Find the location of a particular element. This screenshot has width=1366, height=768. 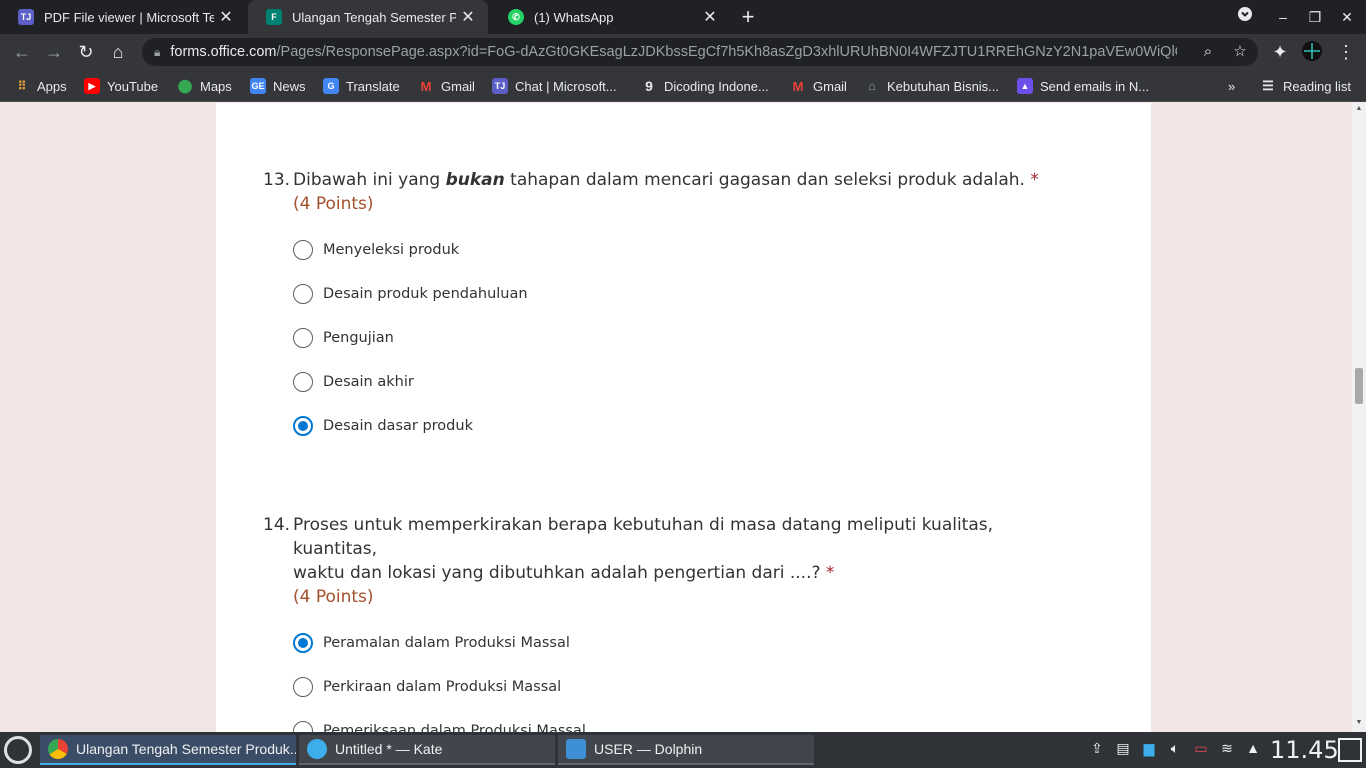

restore-icon: ❐ is located at coordinates (1315, 17).